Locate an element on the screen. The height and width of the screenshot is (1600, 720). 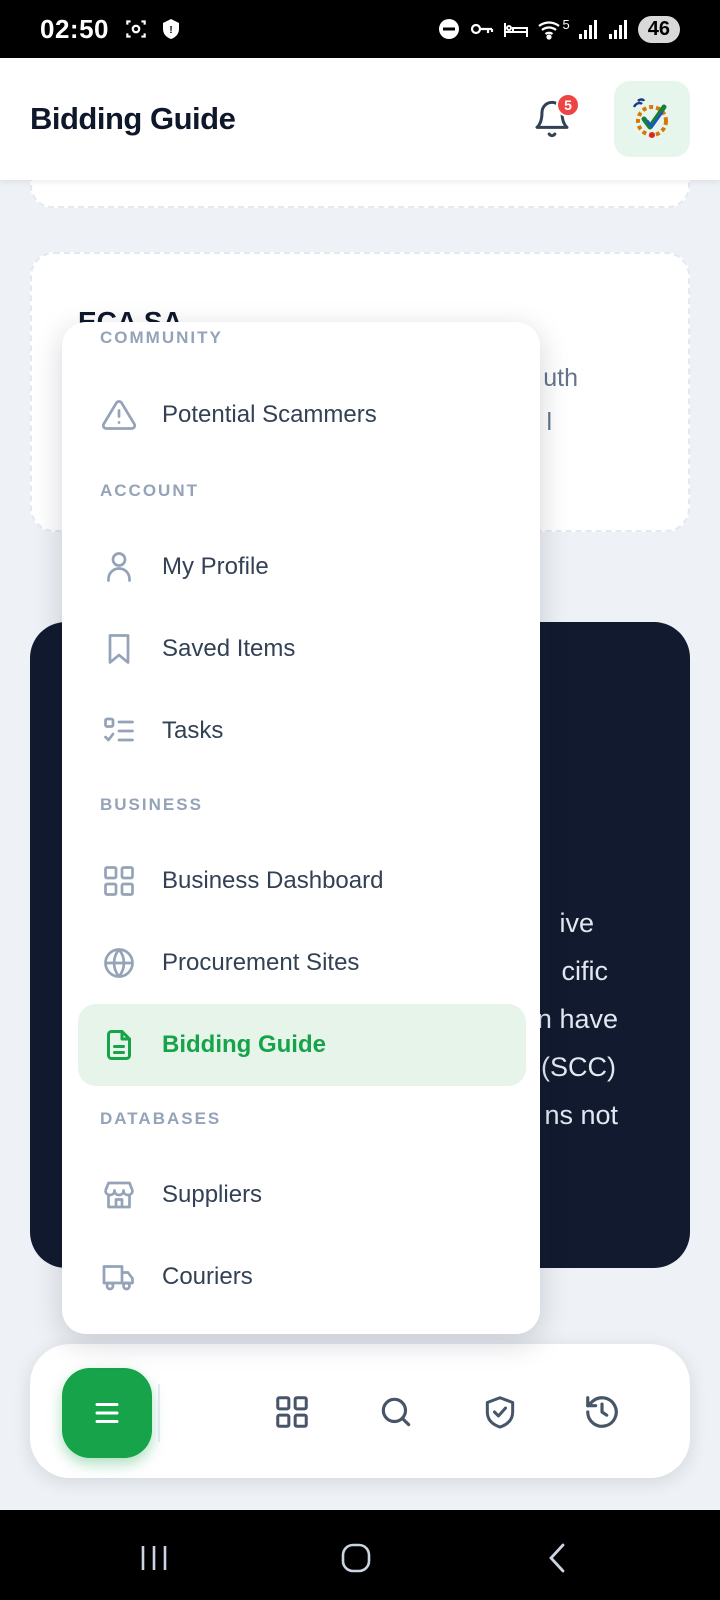
dark-card-text: (SCC) is located at coordinates (578, 1067).